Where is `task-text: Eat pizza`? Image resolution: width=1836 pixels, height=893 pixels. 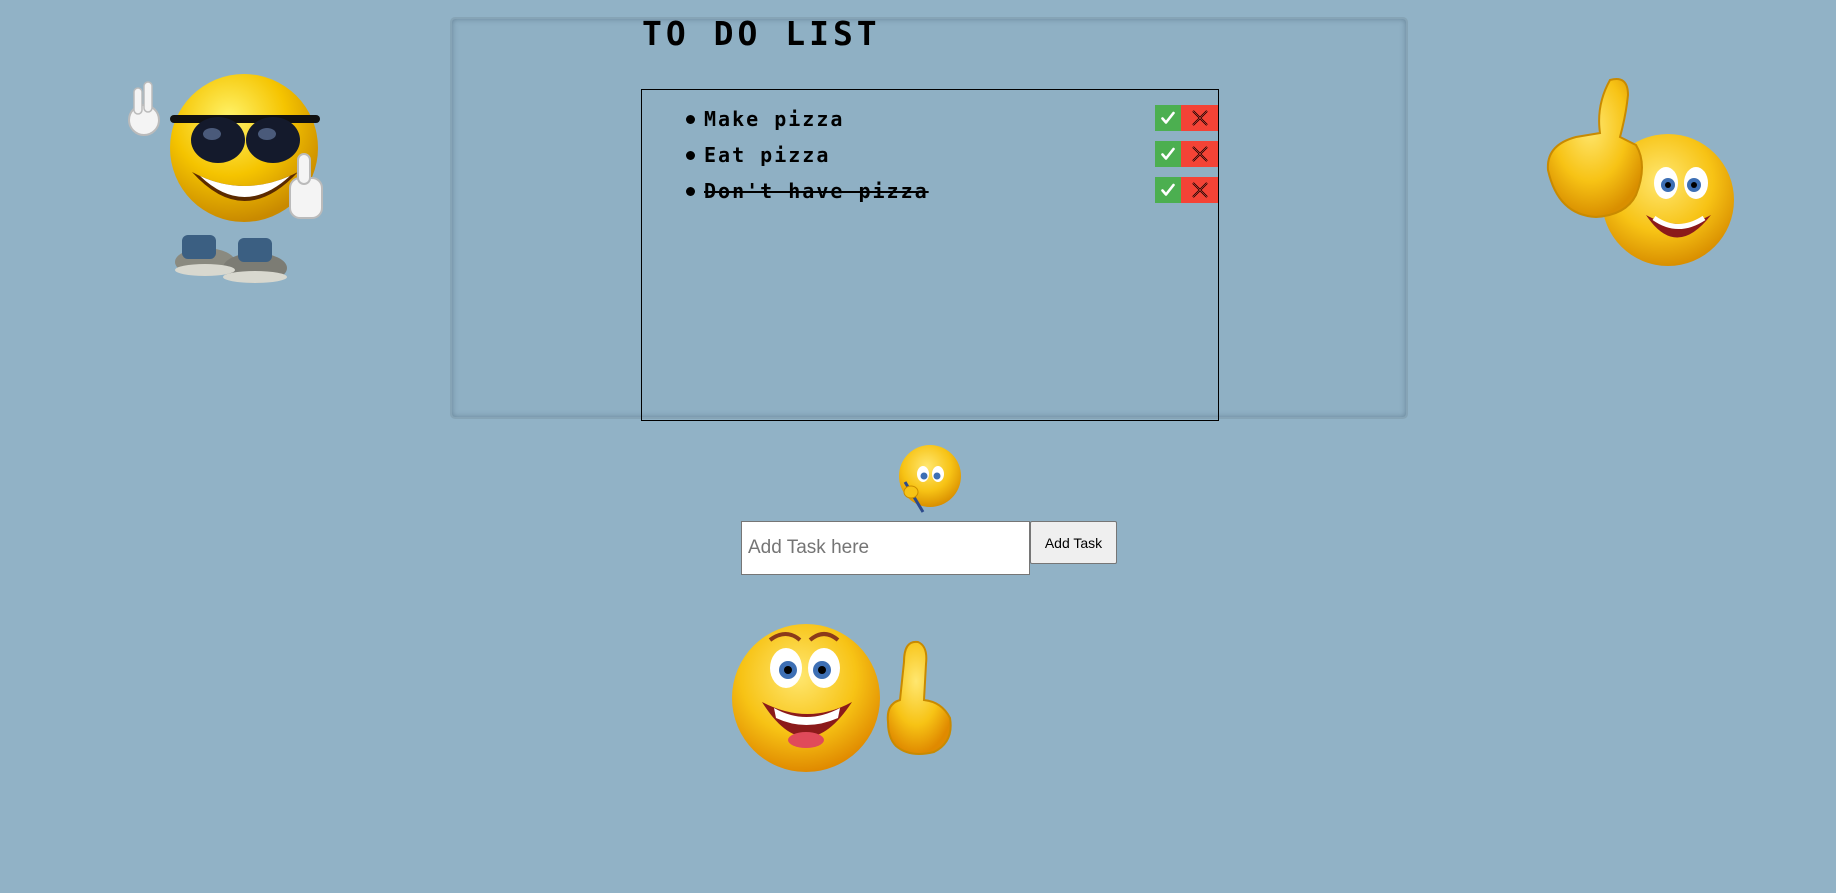 task-text: Eat pizza is located at coordinates (767, 155).